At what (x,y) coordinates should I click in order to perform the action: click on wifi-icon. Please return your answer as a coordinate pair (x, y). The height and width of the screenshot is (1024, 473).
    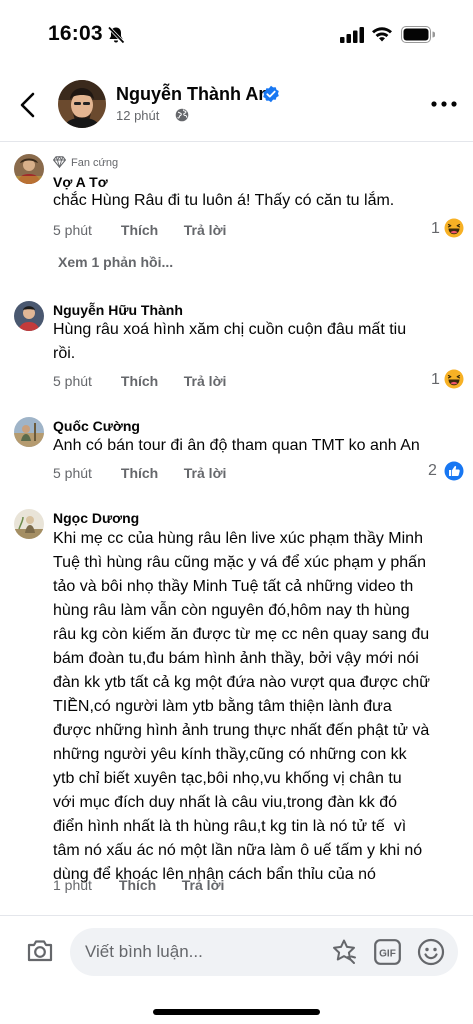
    Looking at the image, I should click on (382, 34).